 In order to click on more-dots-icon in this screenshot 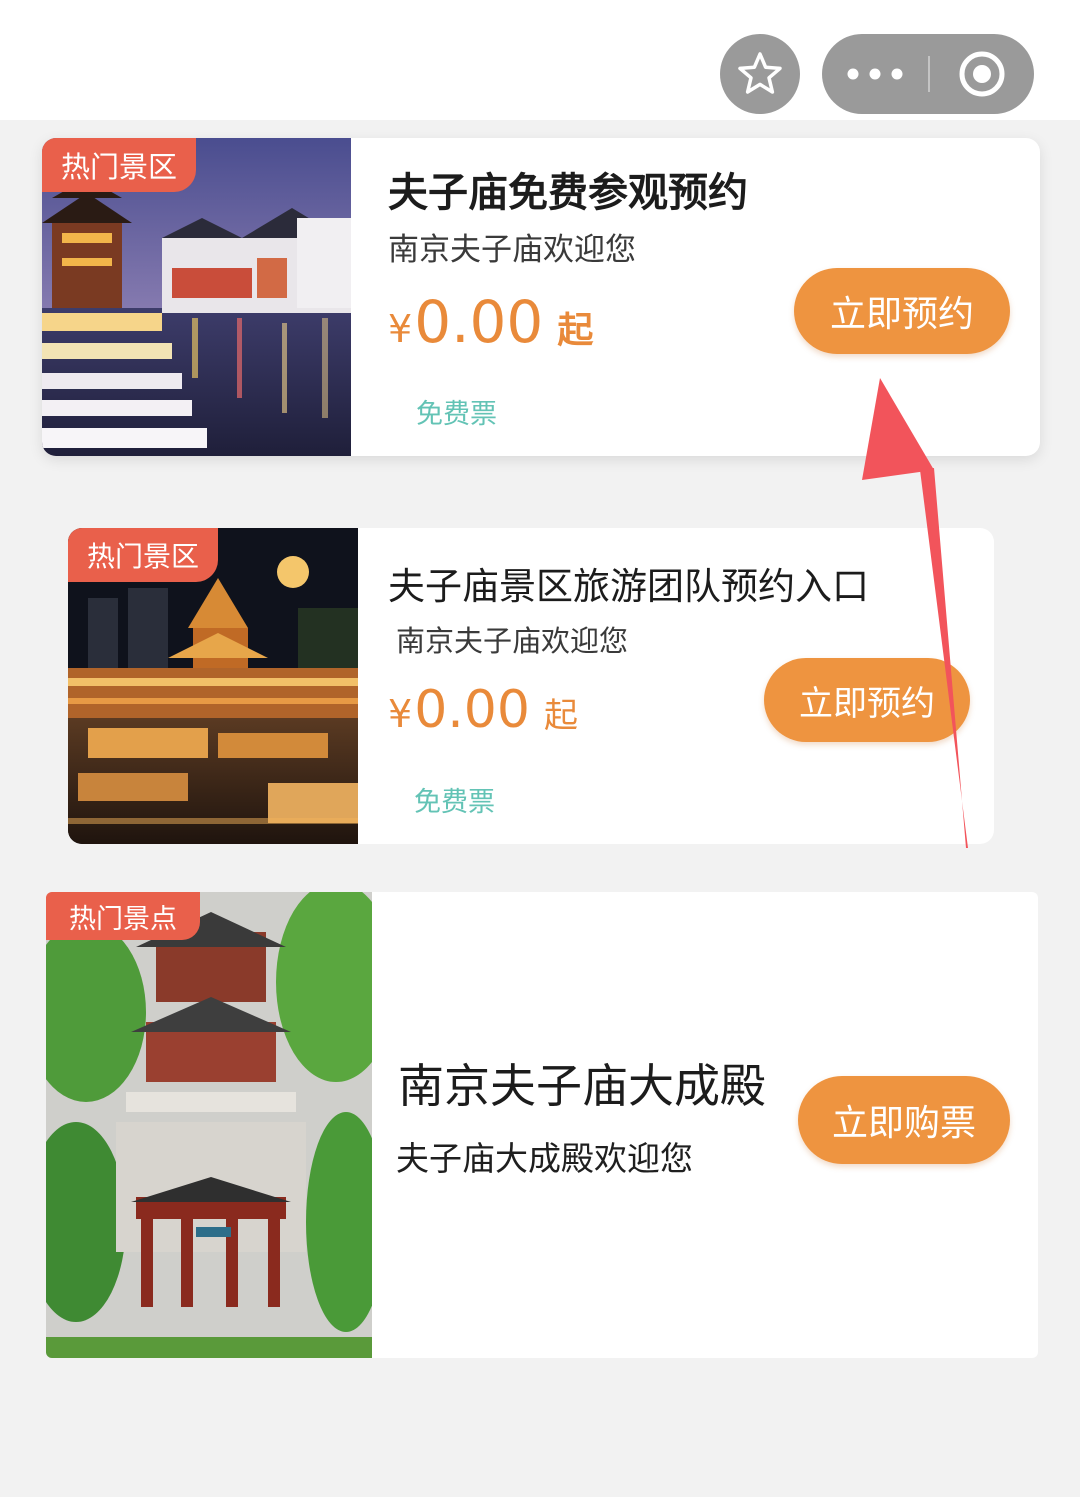, I will do `click(875, 74)`.